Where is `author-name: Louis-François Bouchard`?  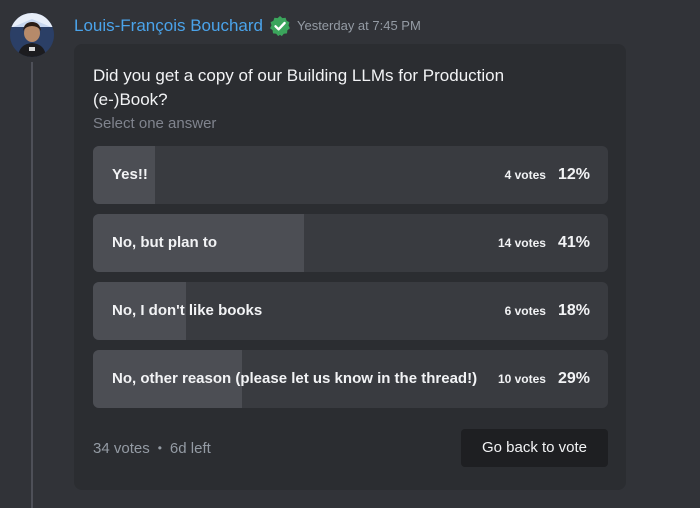
author-name: Louis-François Bouchard is located at coordinates (168, 26).